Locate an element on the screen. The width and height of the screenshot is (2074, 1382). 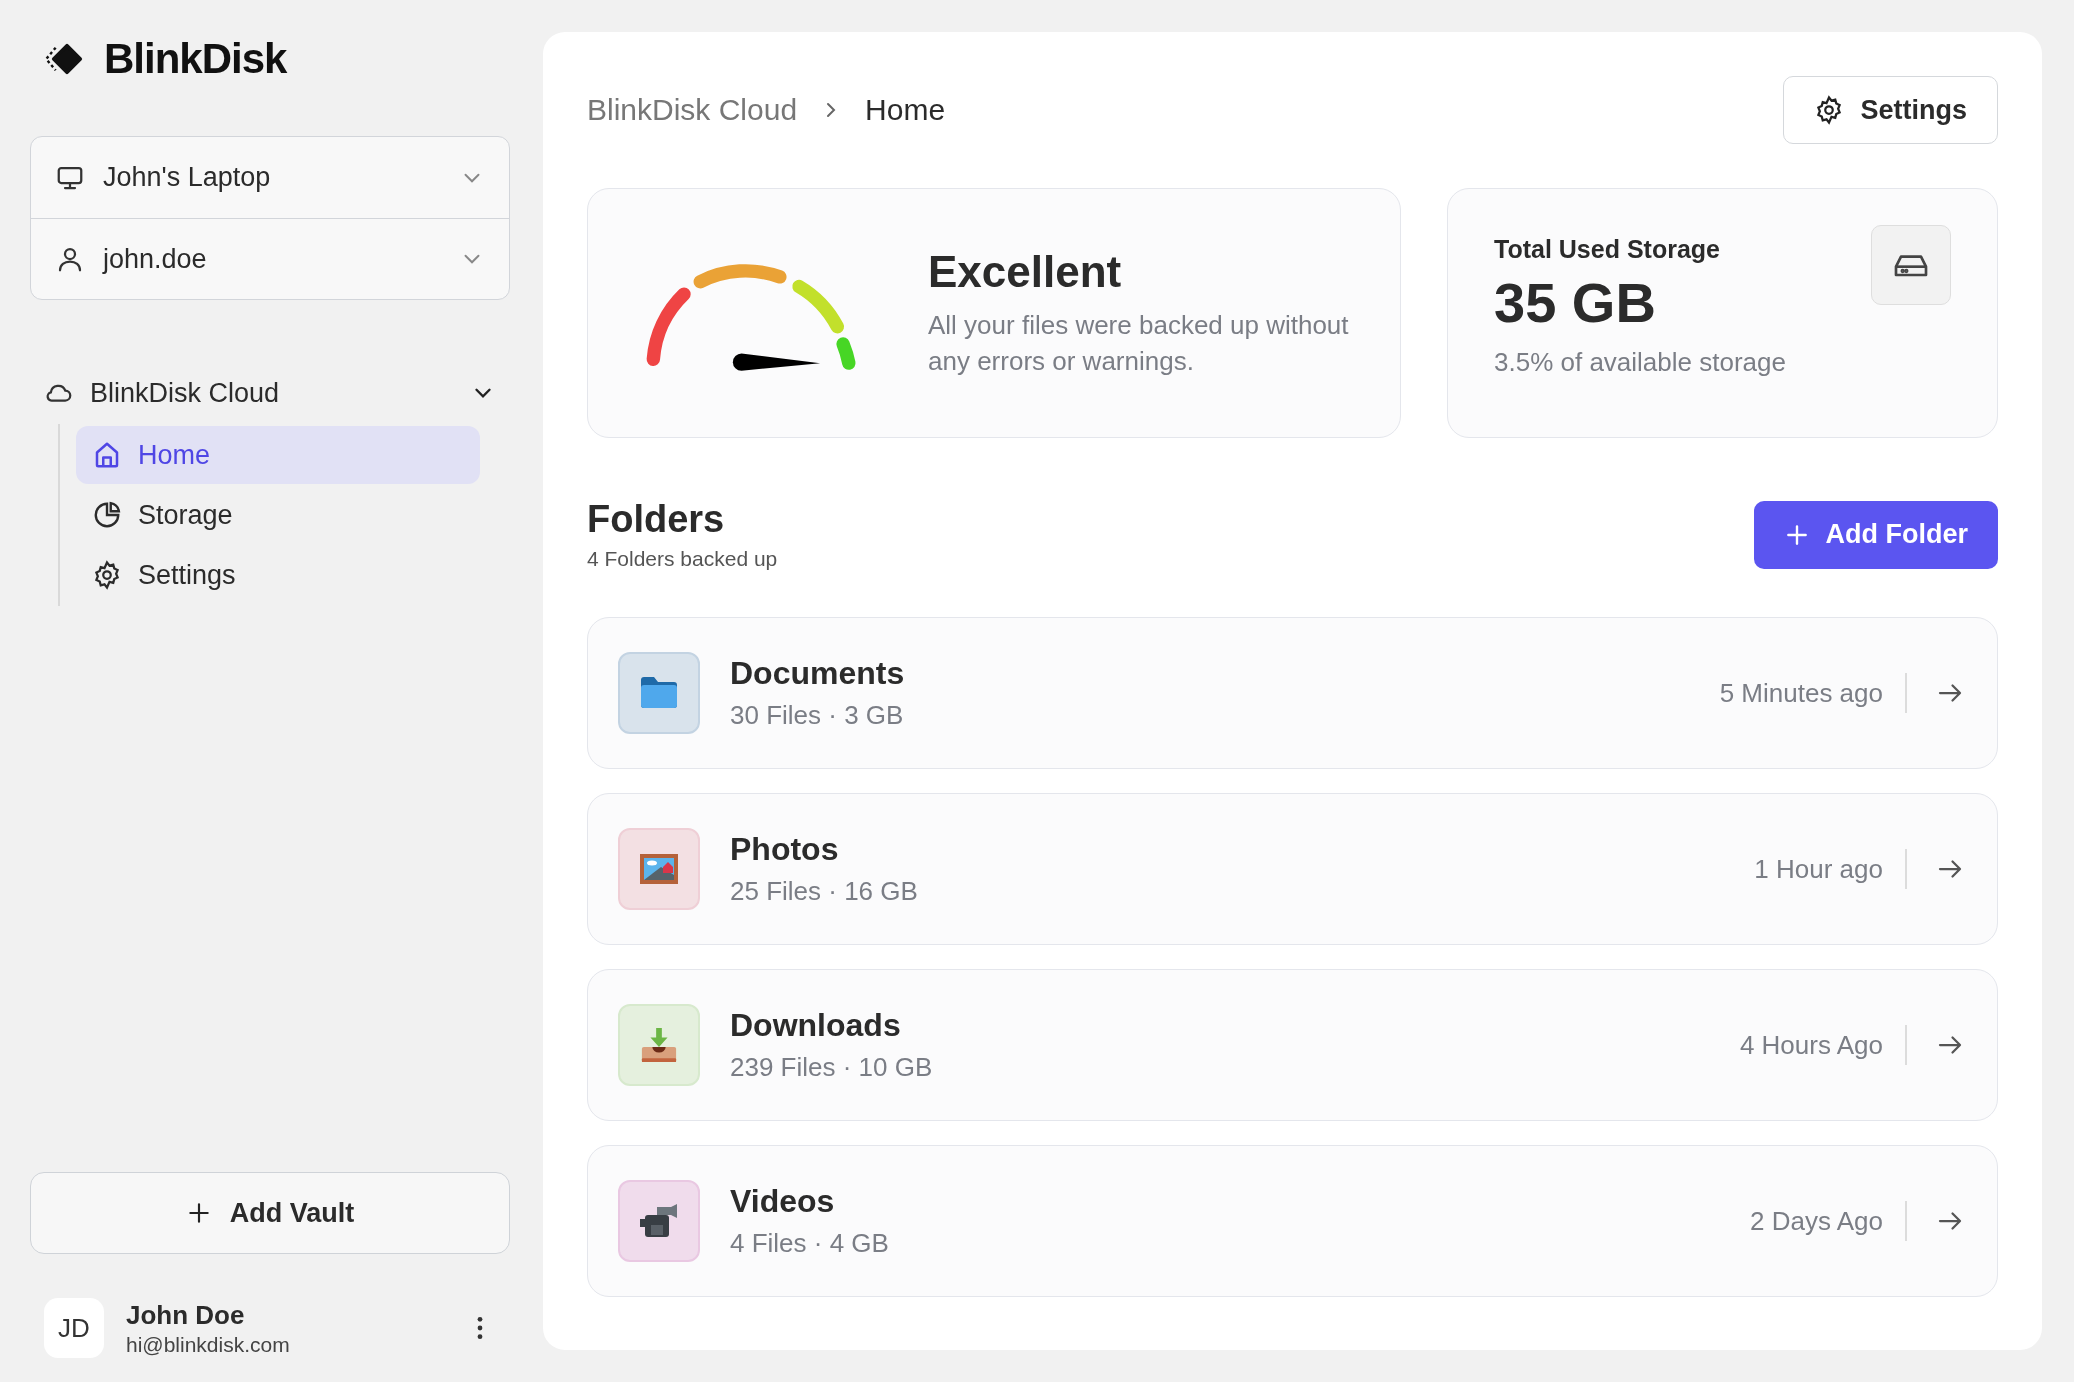
folder-name: Documents is located at coordinates (818, 673).